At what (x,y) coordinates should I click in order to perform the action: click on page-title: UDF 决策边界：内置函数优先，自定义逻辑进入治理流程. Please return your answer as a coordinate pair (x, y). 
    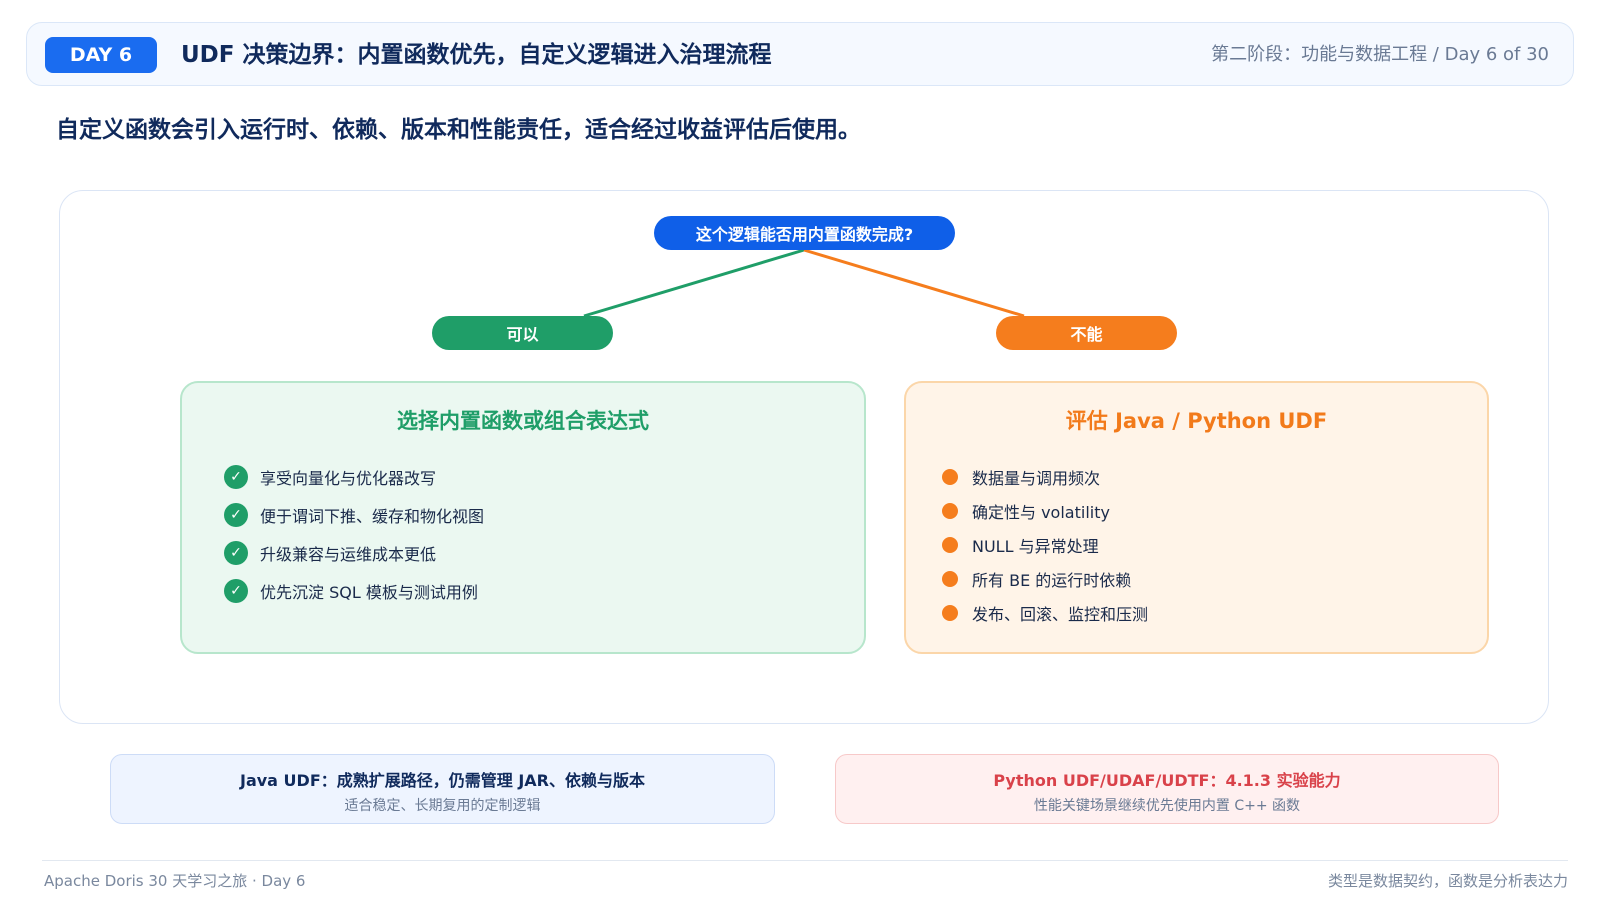
    Looking at the image, I should click on (476, 55).